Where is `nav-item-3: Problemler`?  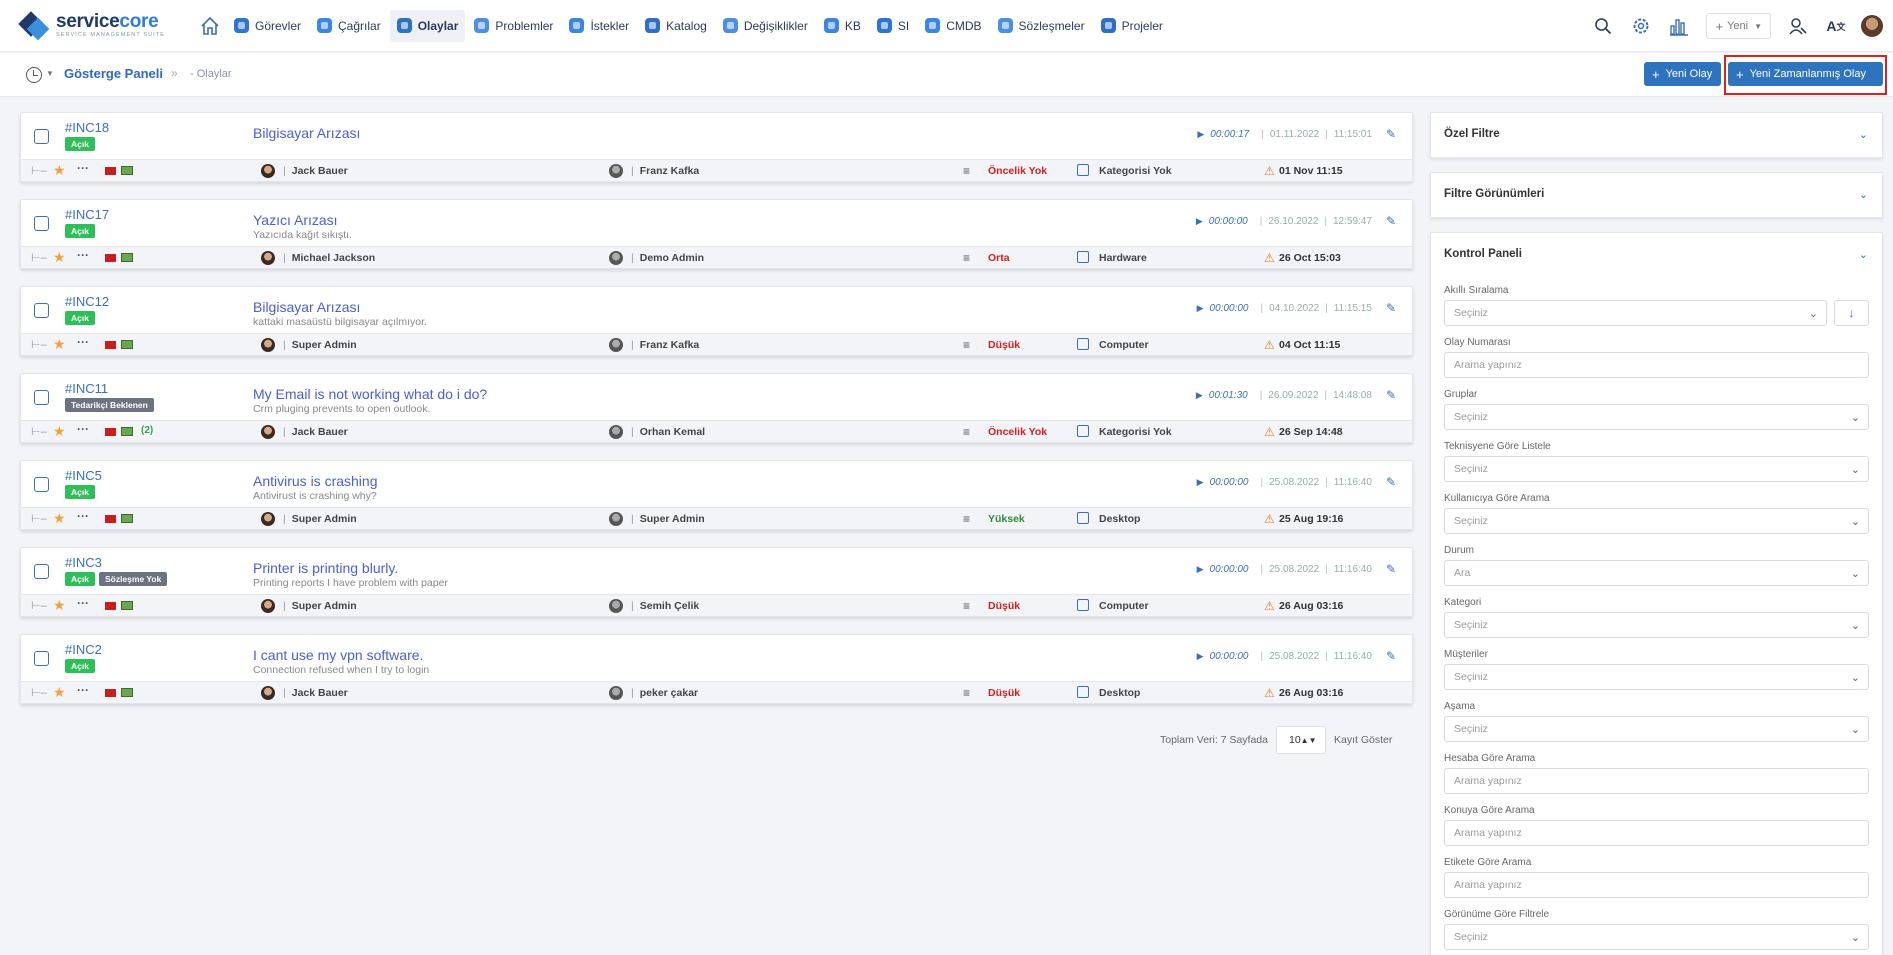
nav-item-3: Problemler is located at coordinates (513, 26).